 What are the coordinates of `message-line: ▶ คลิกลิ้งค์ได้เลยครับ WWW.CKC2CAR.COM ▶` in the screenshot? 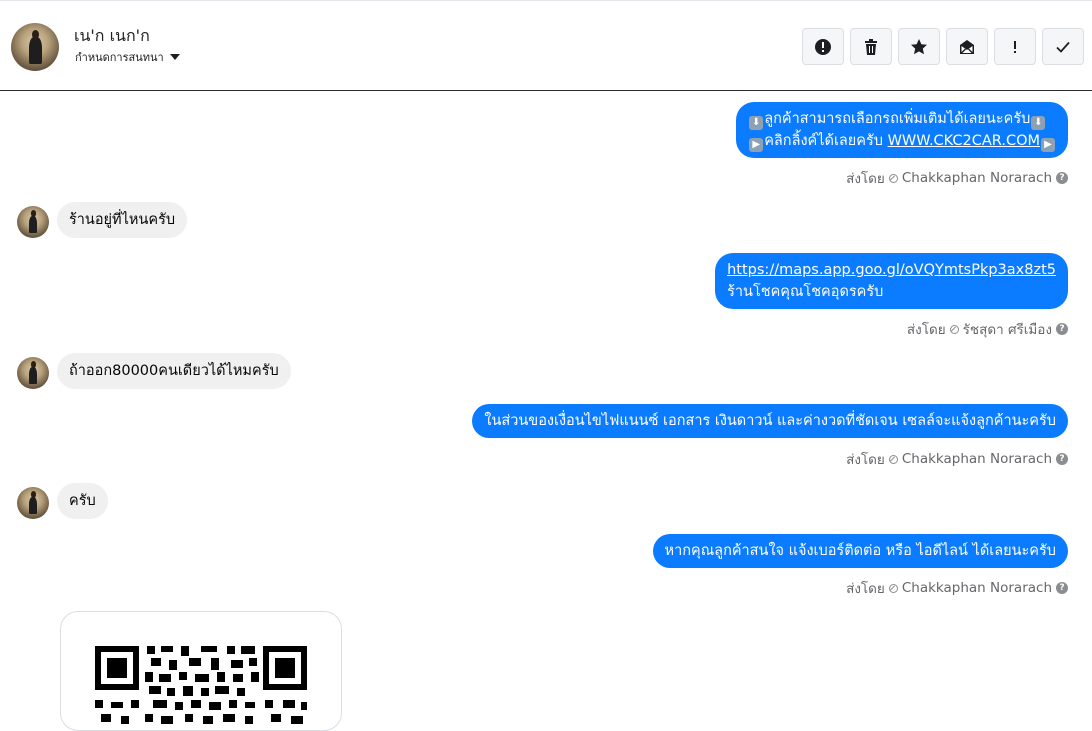 It's located at (902, 141).